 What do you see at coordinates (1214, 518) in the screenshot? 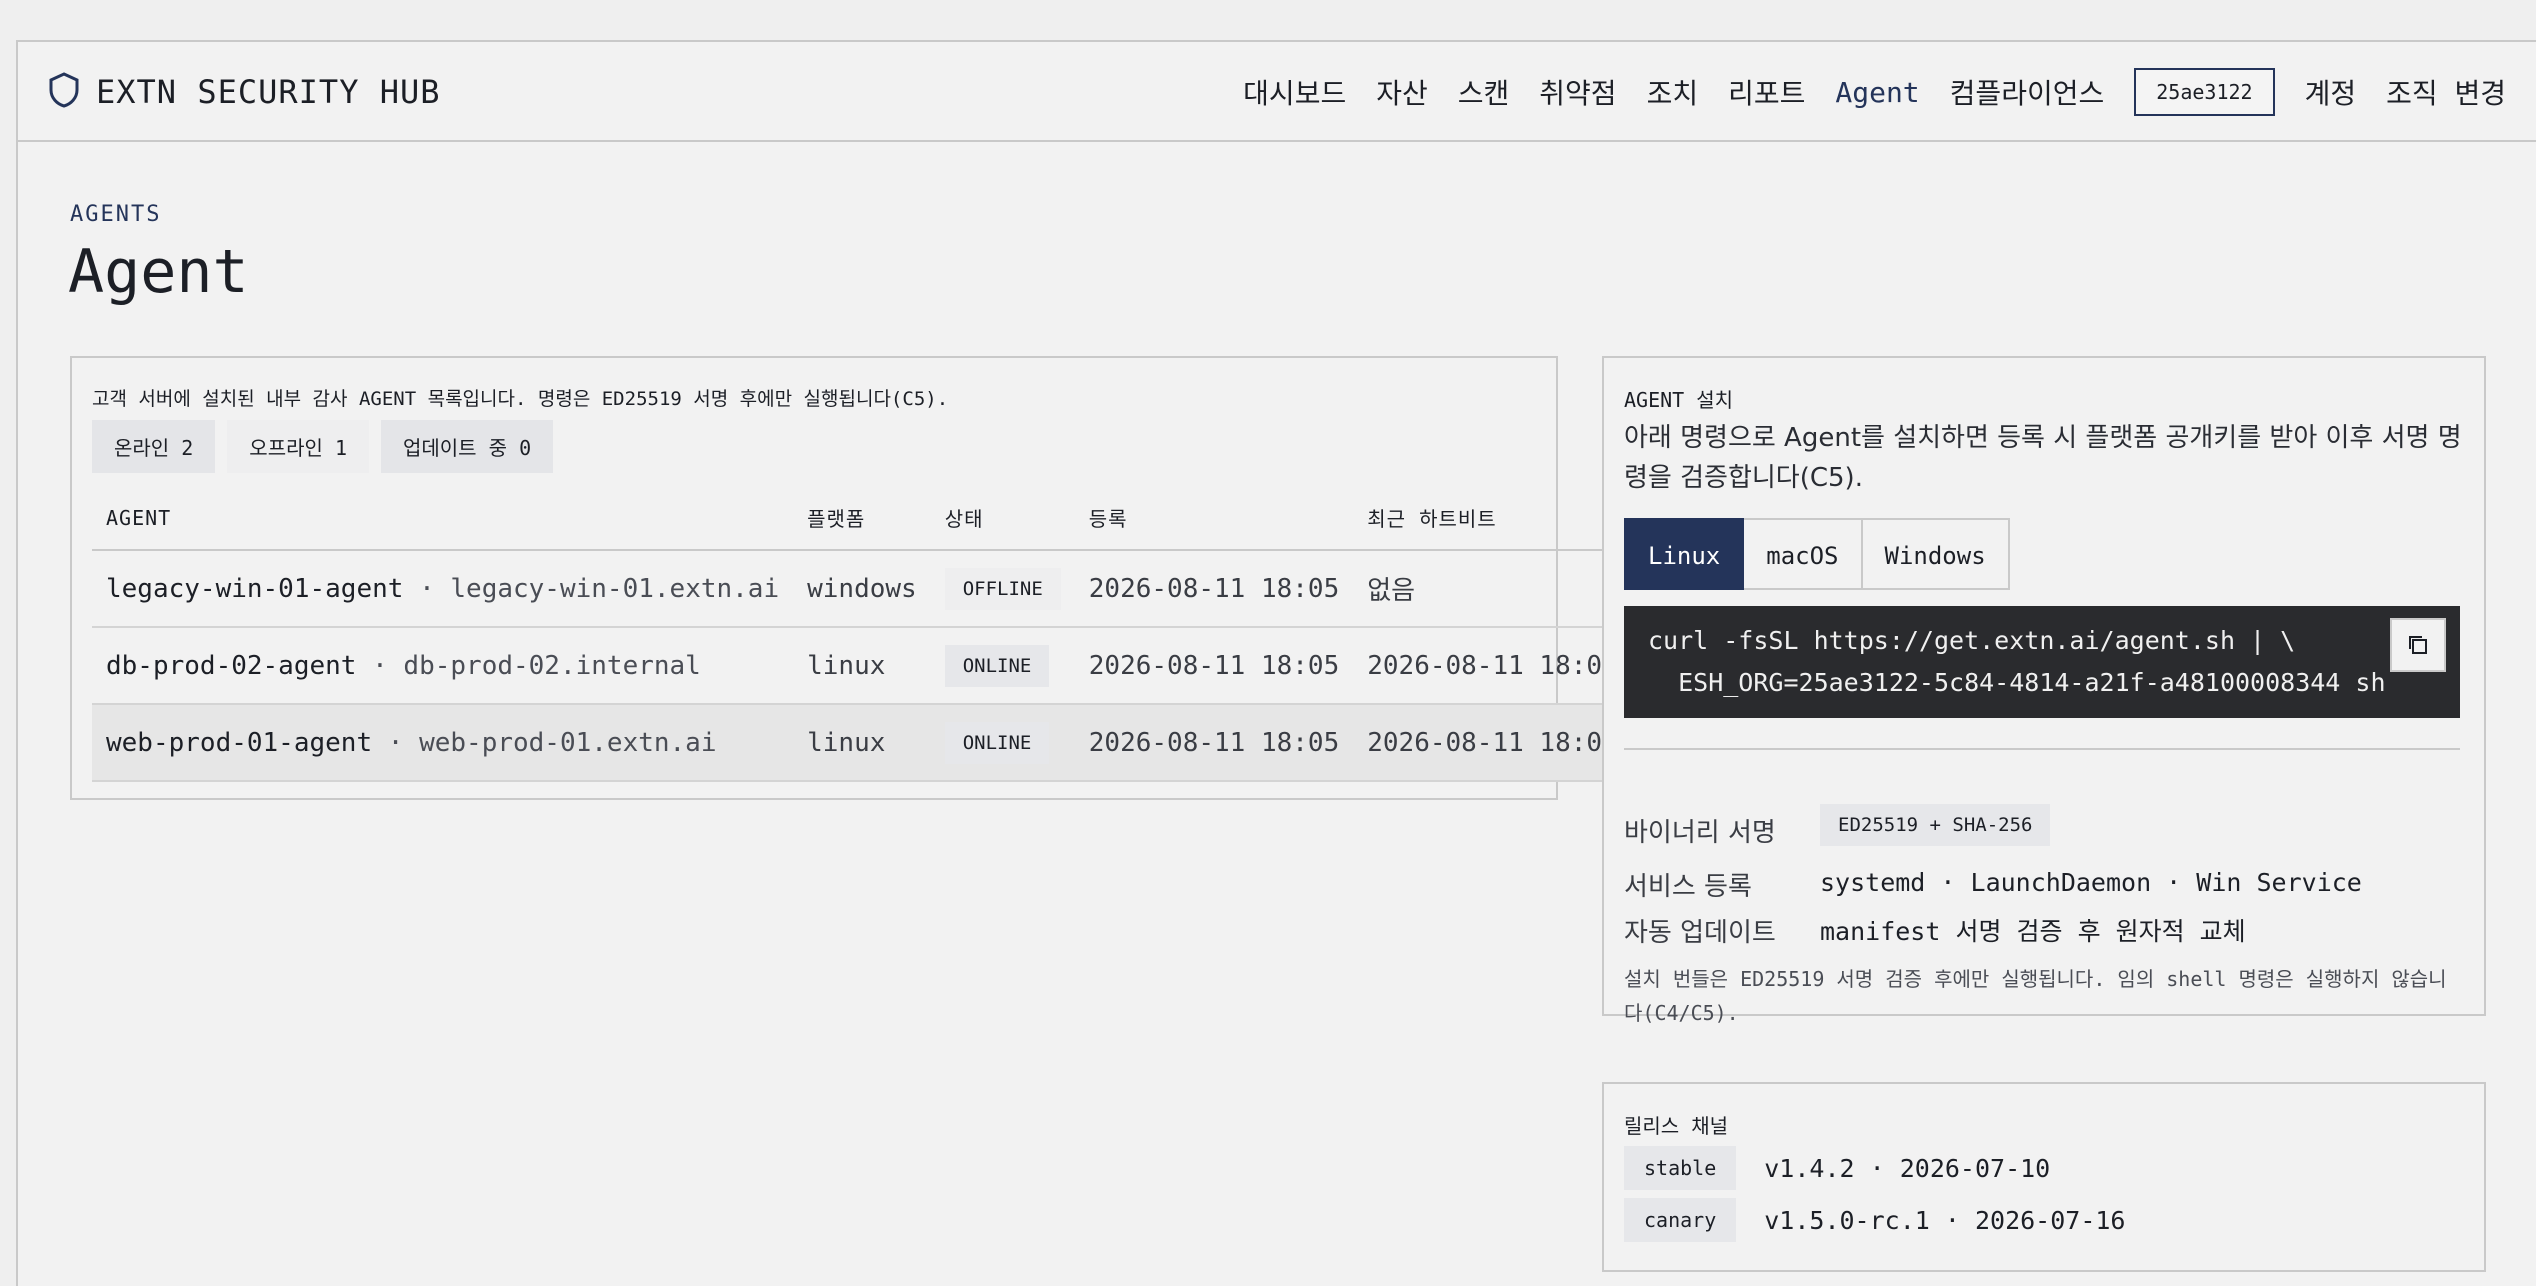
I see `col-registered: 등록` at bounding box center [1214, 518].